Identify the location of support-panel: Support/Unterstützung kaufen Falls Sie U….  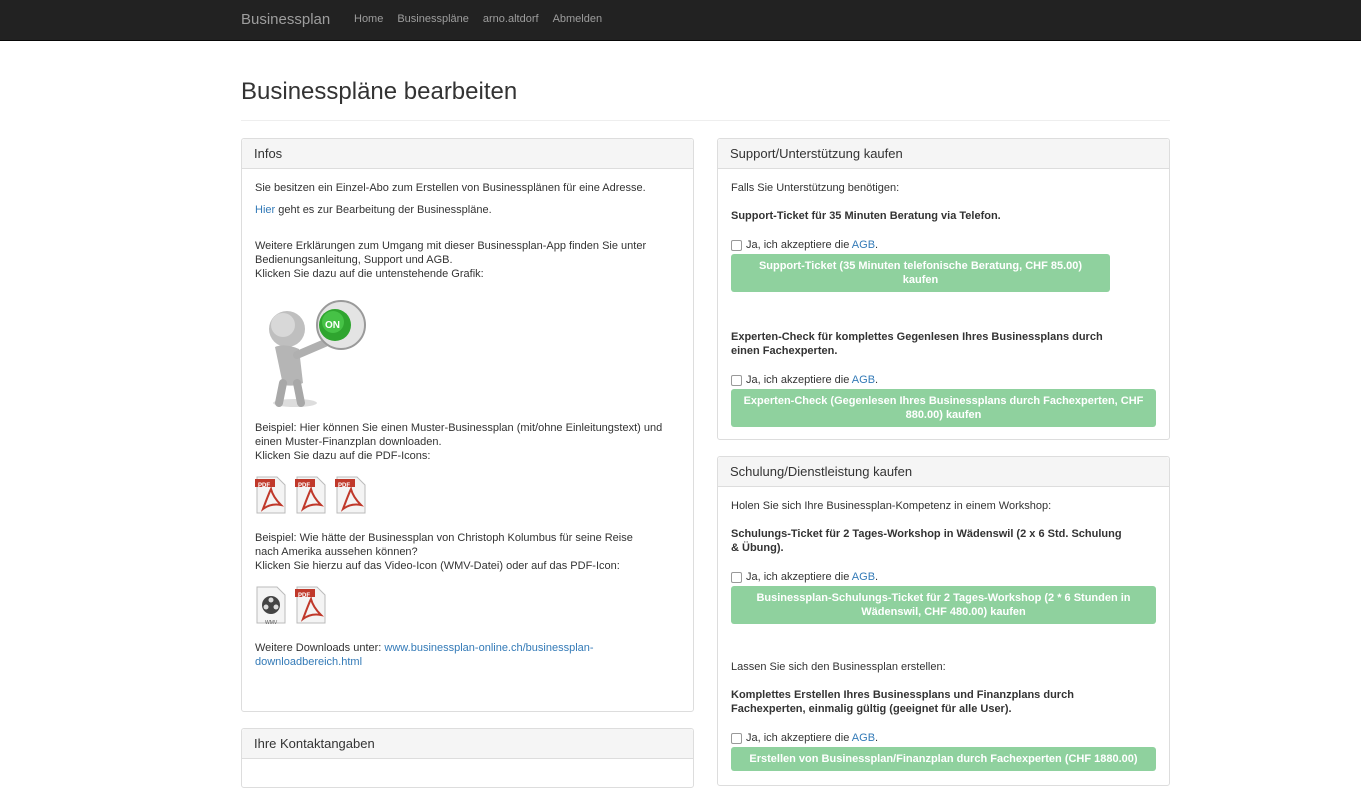
(943, 289).